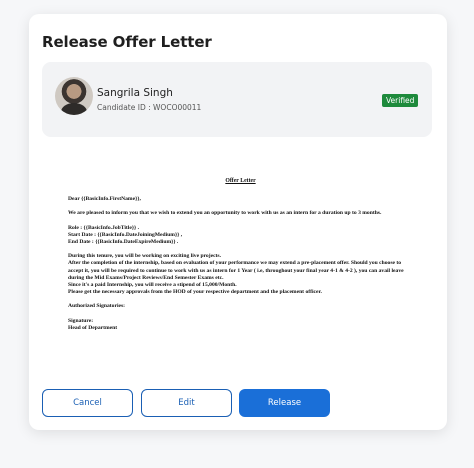 This screenshot has height=468, width=474. I want to click on candidate-id: Candidate ID : WOCO00011, so click(149, 107).